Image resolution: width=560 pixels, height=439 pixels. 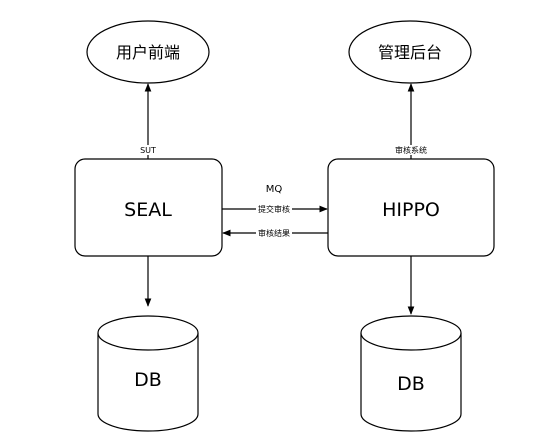 What do you see at coordinates (411, 384) in the screenshot?
I see `db-right-label: DB` at bounding box center [411, 384].